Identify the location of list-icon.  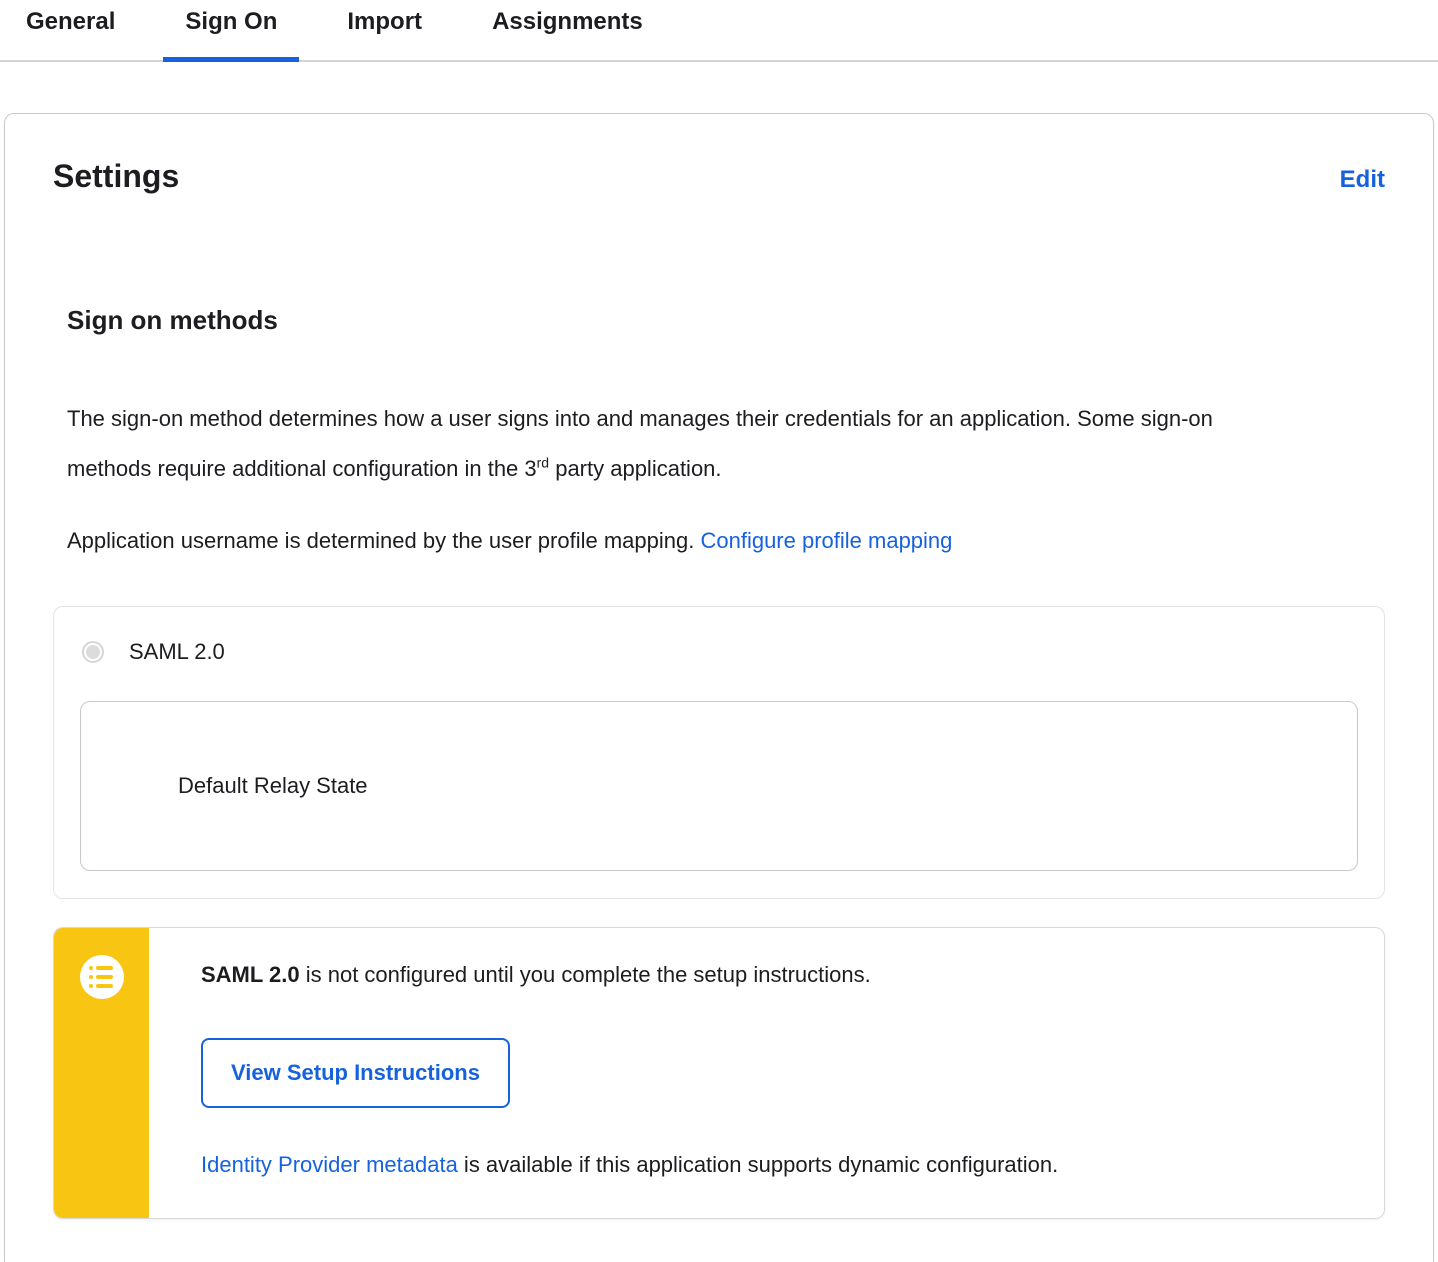
(101, 977).